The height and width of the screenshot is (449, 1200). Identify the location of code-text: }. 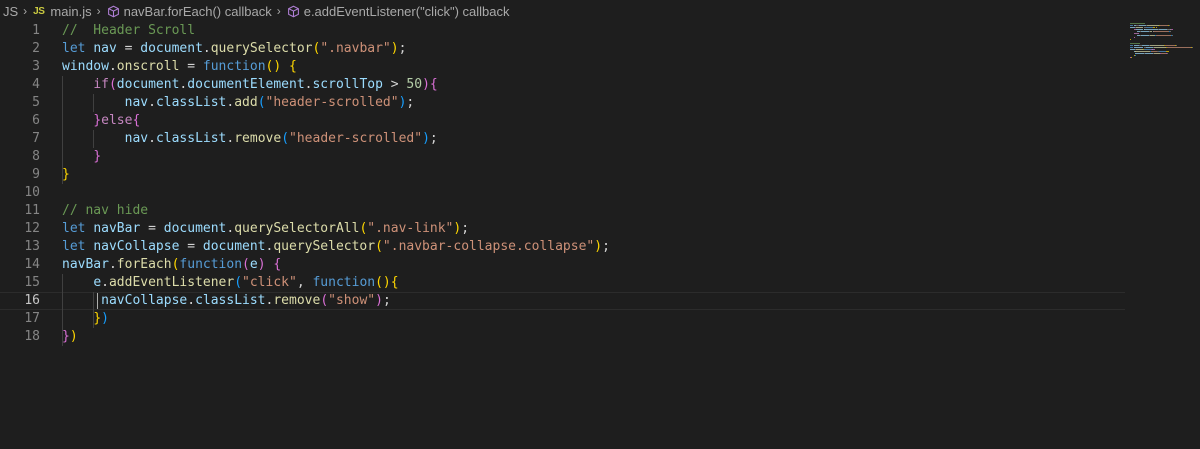
(66, 175).